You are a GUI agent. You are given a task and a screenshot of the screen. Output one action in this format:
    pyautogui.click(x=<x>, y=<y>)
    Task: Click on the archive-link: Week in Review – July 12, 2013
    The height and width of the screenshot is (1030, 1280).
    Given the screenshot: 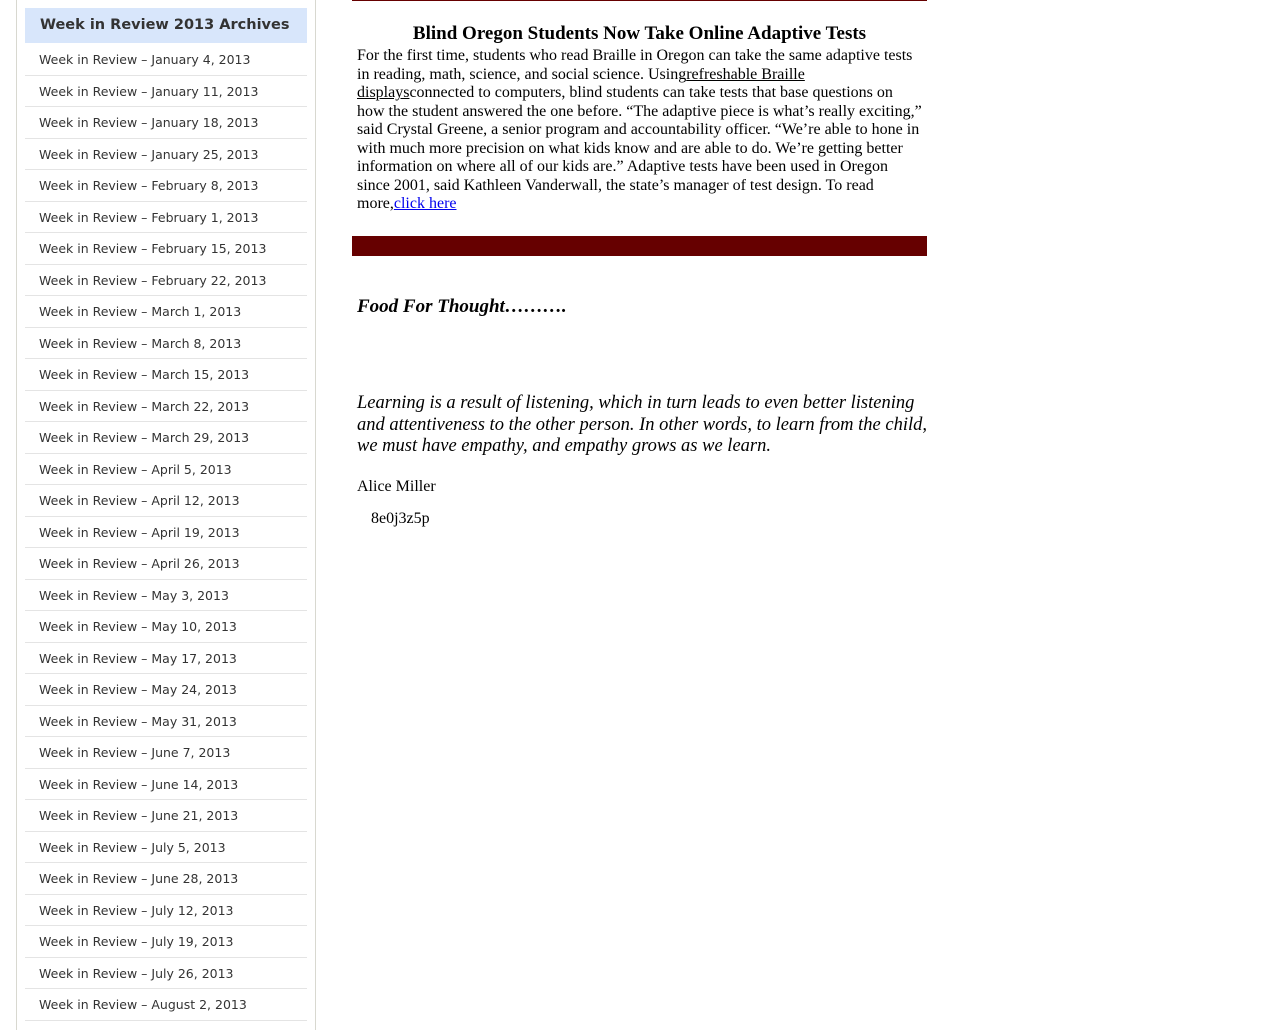 What is the action you would take?
    pyautogui.click(x=166, y=910)
    